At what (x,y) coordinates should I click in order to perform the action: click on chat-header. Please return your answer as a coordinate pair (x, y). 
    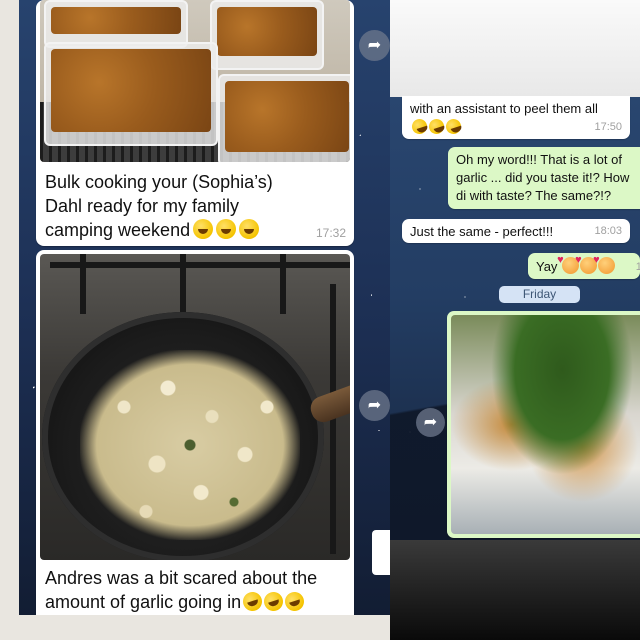
    Looking at the image, I should click on (515, 48).